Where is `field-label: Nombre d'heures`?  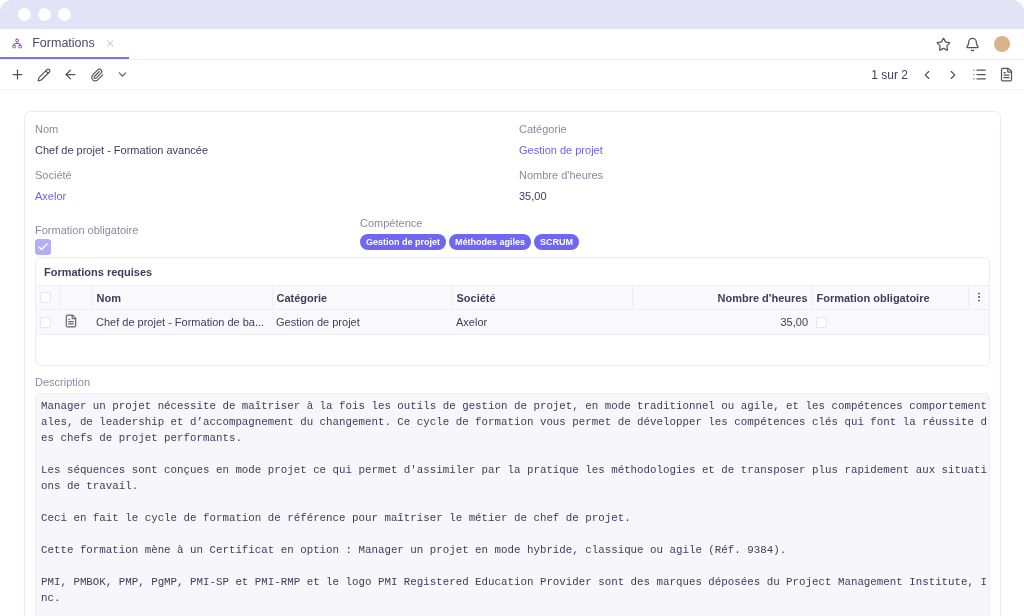
field-label: Nombre d'heures is located at coordinates (562, 175).